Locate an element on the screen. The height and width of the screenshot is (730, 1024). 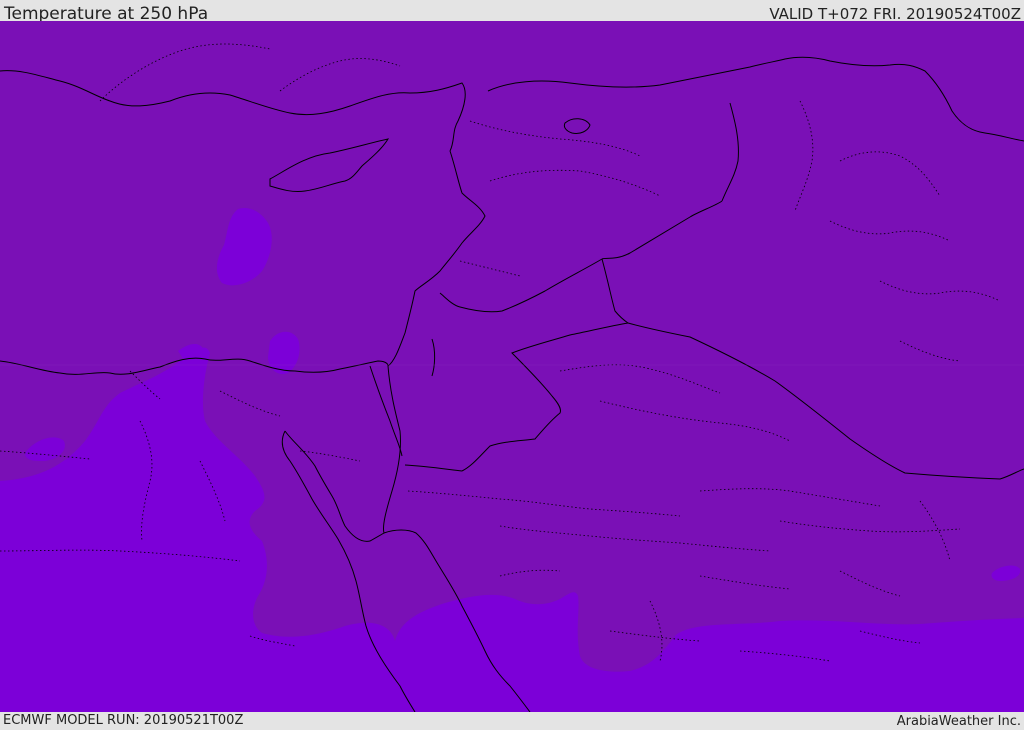
model-run-label: ECMWF MODEL RUN: 20190521T00Z is located at coordinates (123, 720).